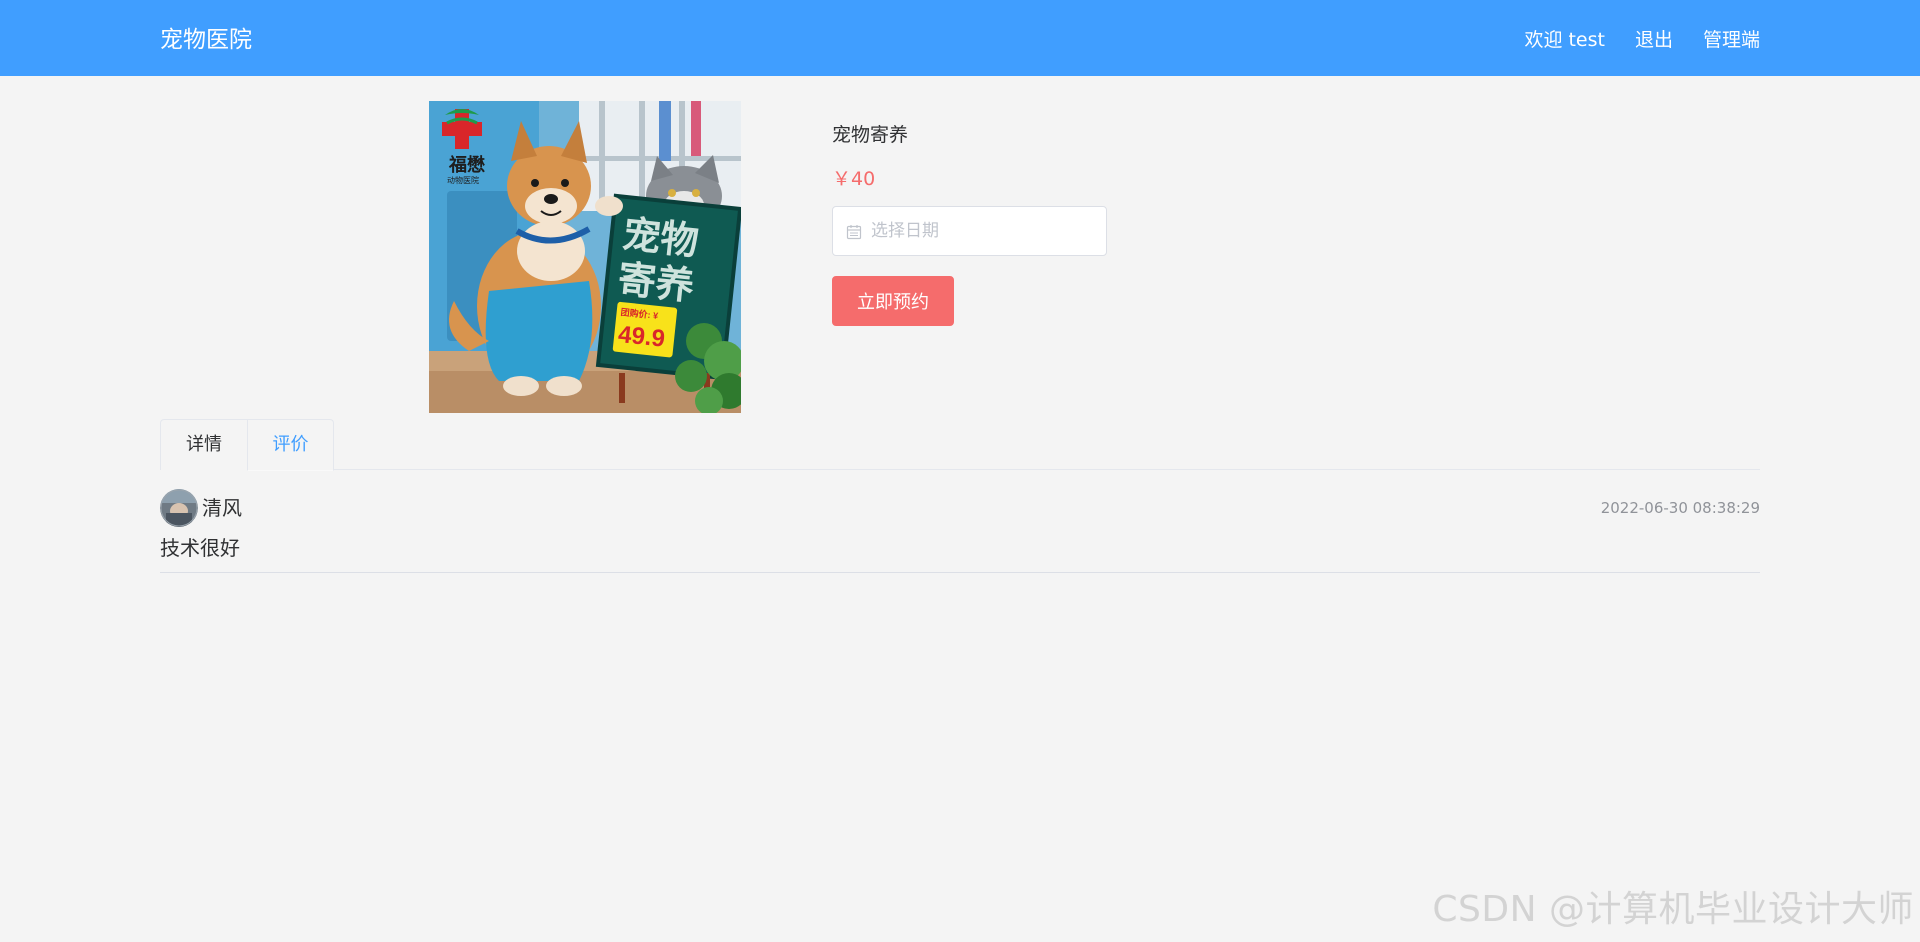  Describe the element at coordinates (854, 232) in the screenshot. I see `calendar-icon` at that location.